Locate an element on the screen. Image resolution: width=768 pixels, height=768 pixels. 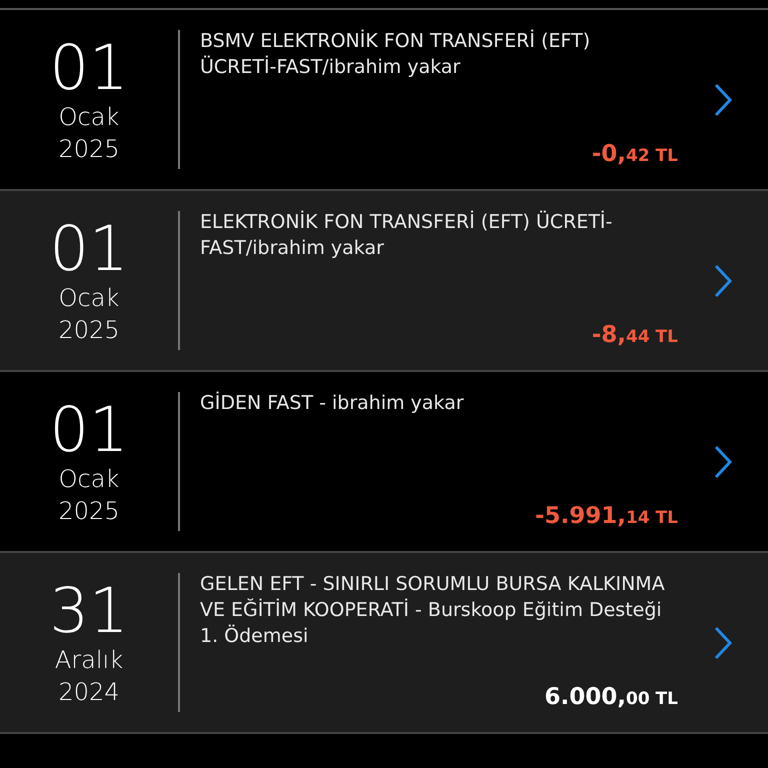
amount: -8,44 TL is located at coordinates (635, 335).